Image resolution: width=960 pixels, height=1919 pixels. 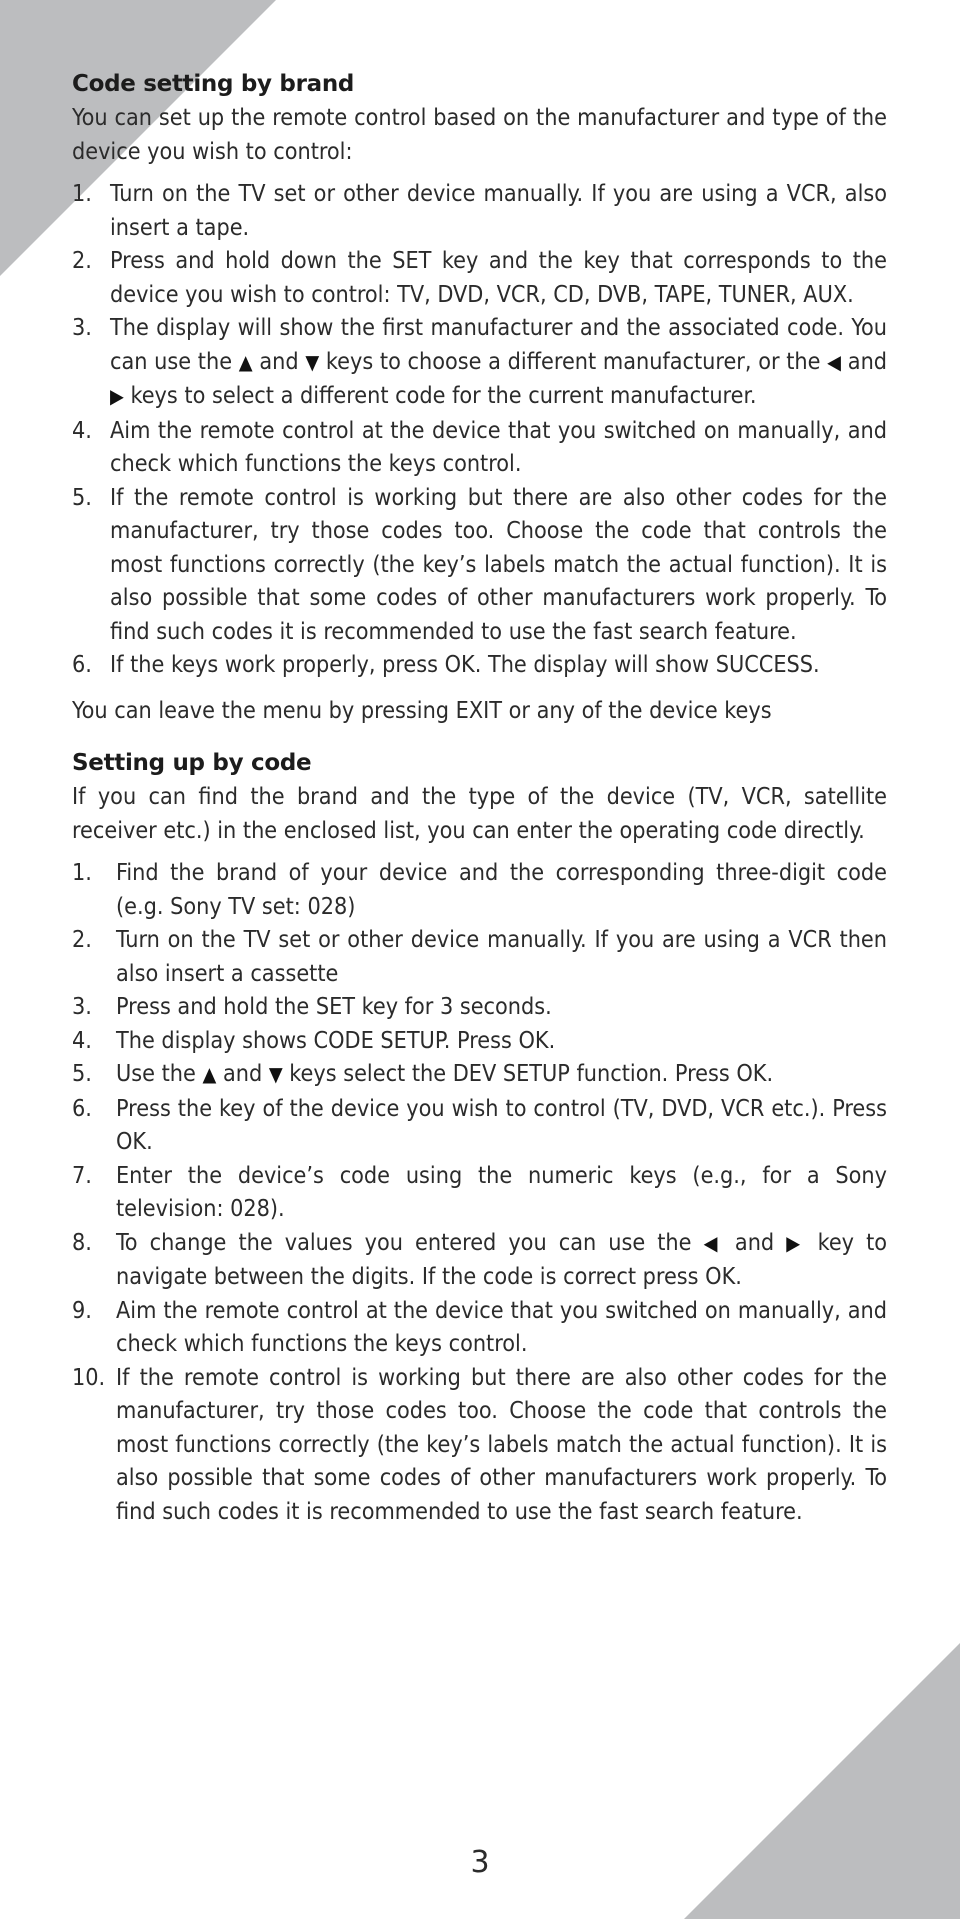 What do you see at coordinates (192, 763) in the screenshot?
I see `section-heading: Setting up by code` at bounding box center [192, 763].